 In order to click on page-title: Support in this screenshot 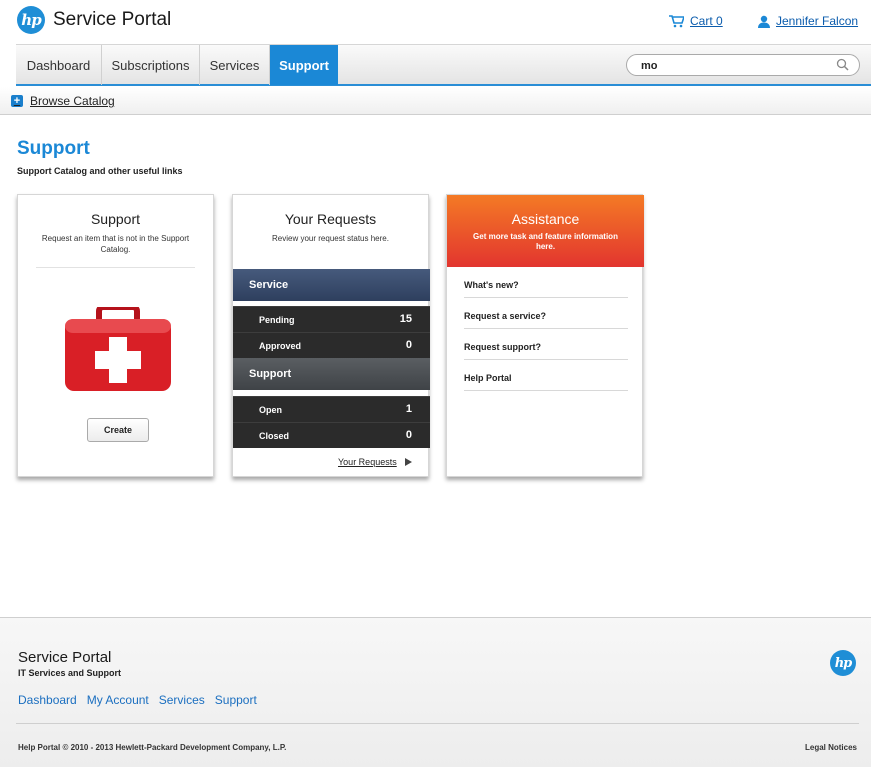, I will do `click(53, 148)`.